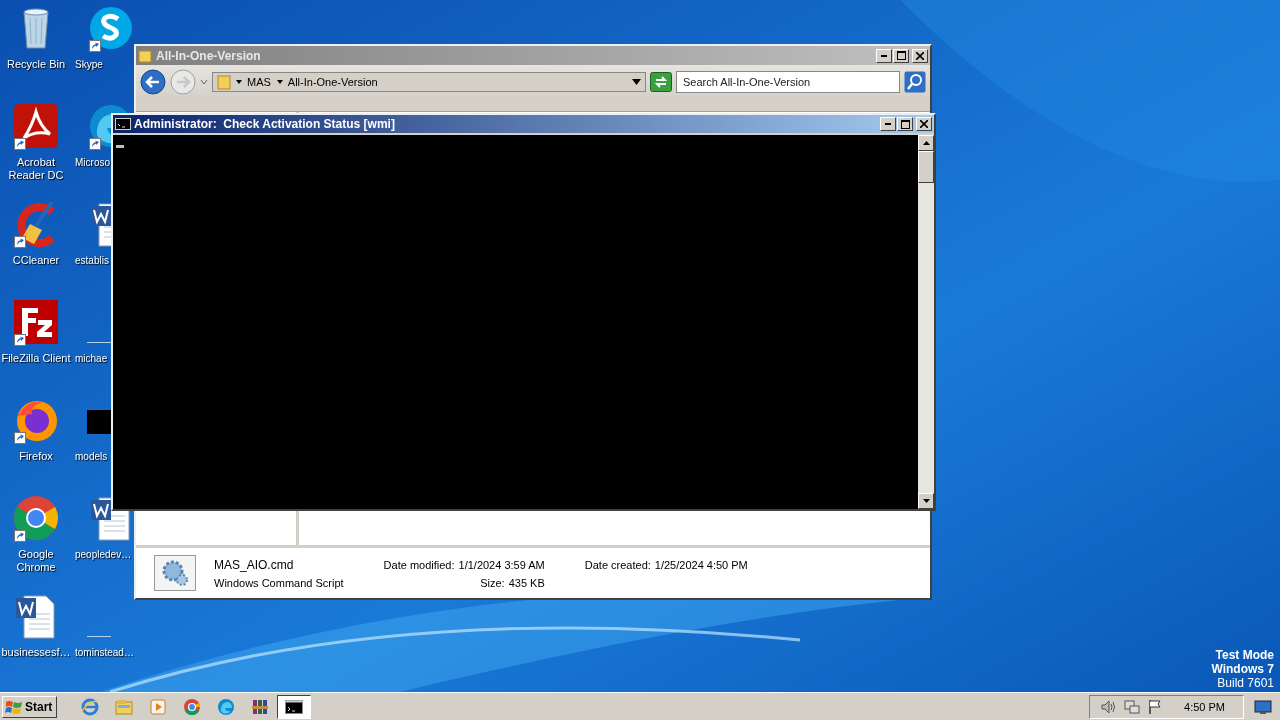 This screenshot has height=720, width=1280. What do you see at coordinates (1204, 706) in the screenshot?
I see `clock: 4:50 PM` at bounding box center [1204, 706].